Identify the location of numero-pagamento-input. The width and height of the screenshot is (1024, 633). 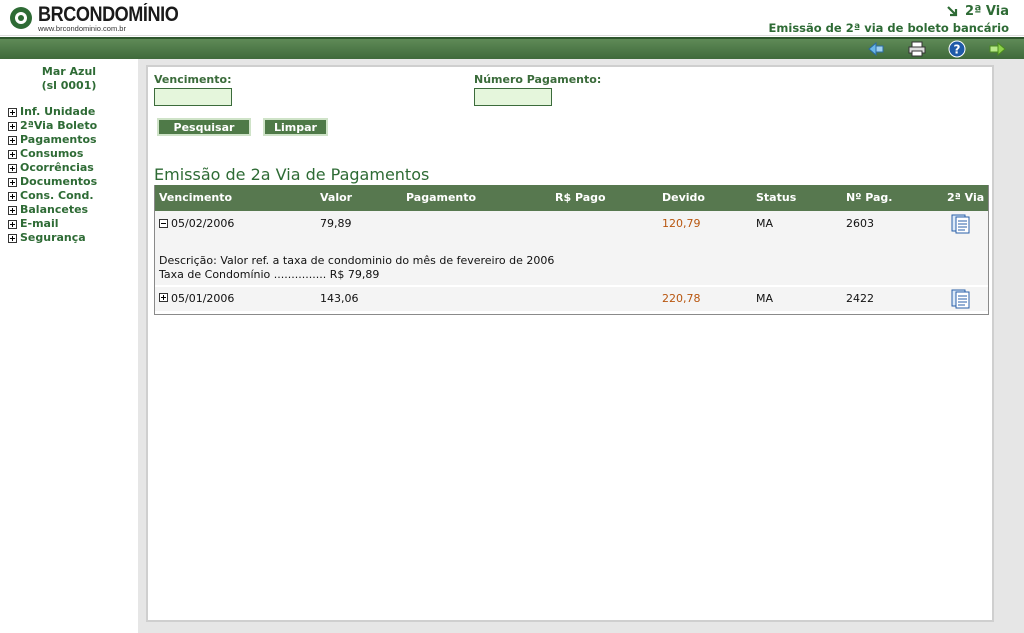
(513, 97).